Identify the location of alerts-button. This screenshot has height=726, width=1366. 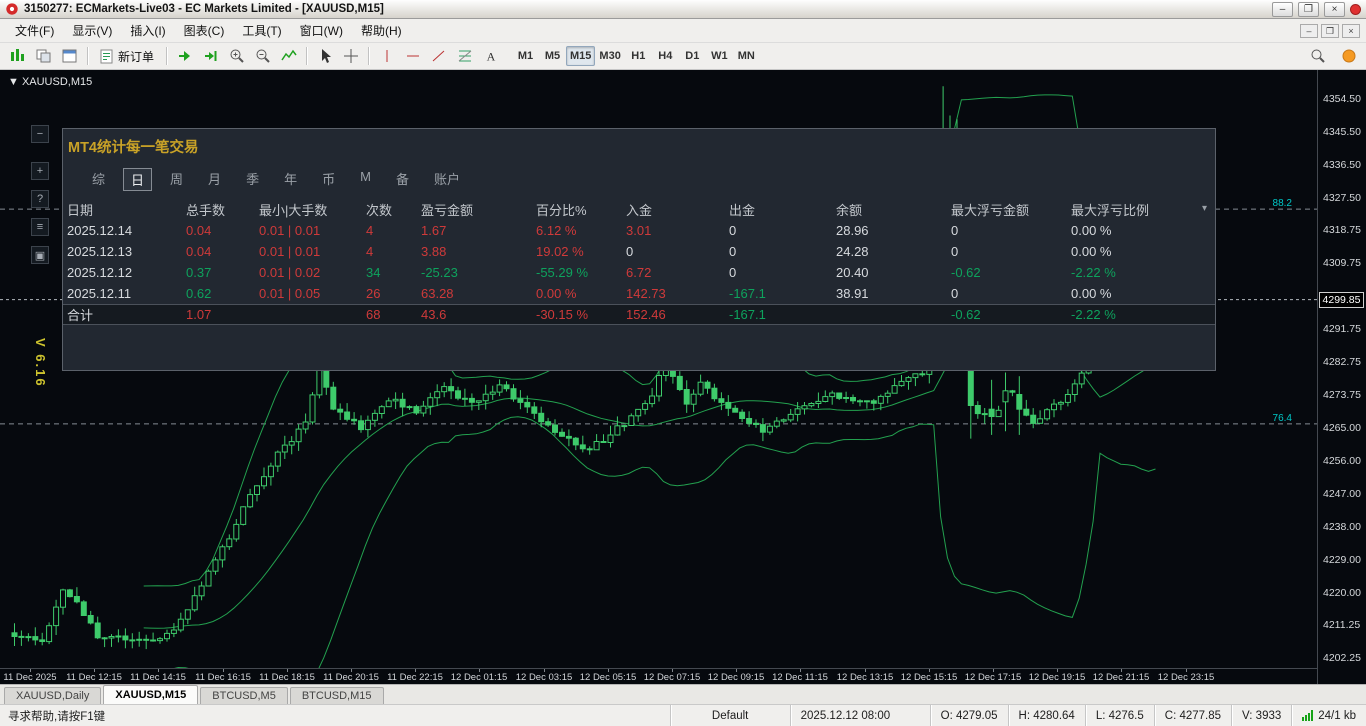
(1348, 56).